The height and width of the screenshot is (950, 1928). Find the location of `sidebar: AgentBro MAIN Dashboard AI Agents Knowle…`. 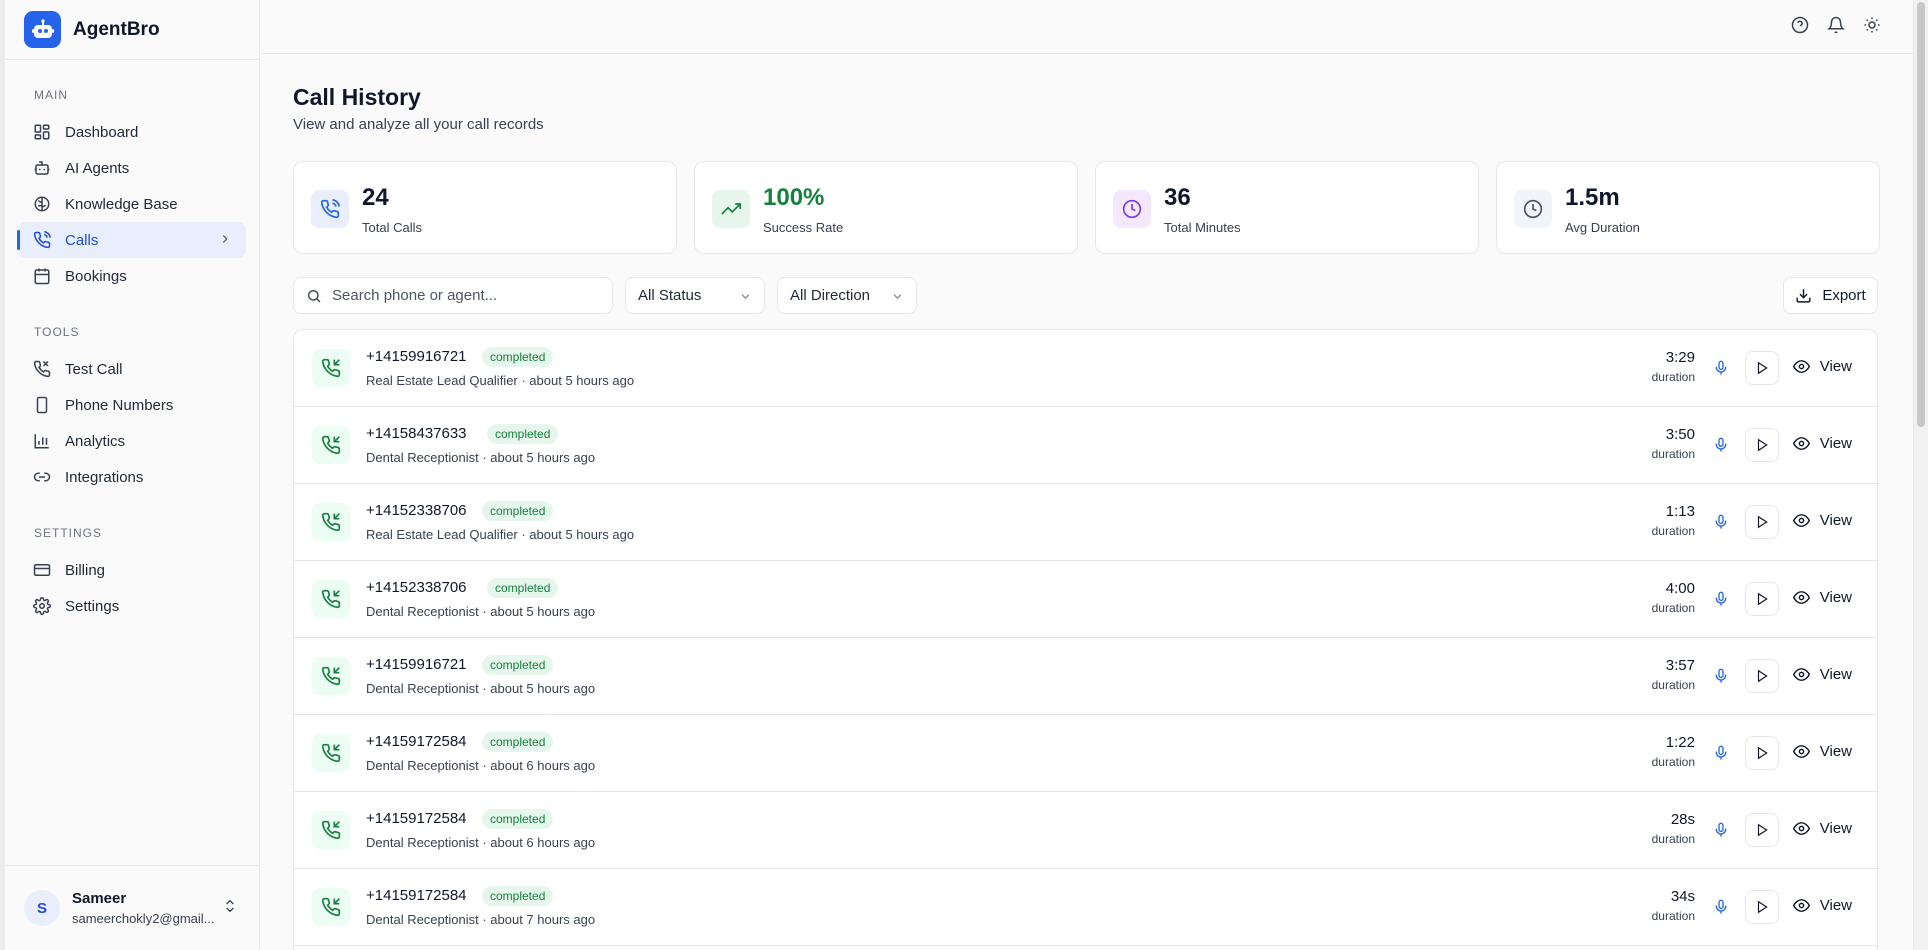

sidebar: AgentBro MAIN Dashboard AI Agents Knowle… is located at coordinates (132, 475).